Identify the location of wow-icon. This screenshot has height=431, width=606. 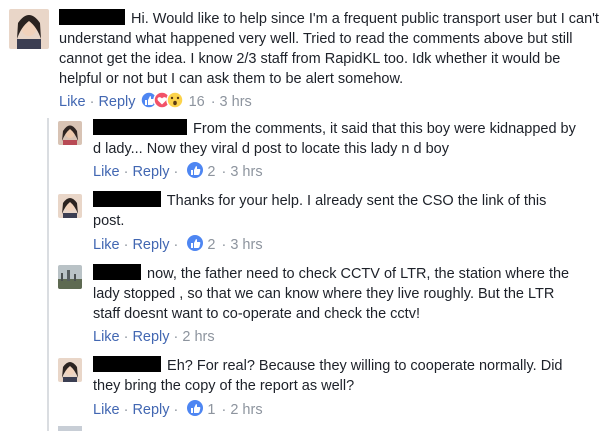
(174, 100).